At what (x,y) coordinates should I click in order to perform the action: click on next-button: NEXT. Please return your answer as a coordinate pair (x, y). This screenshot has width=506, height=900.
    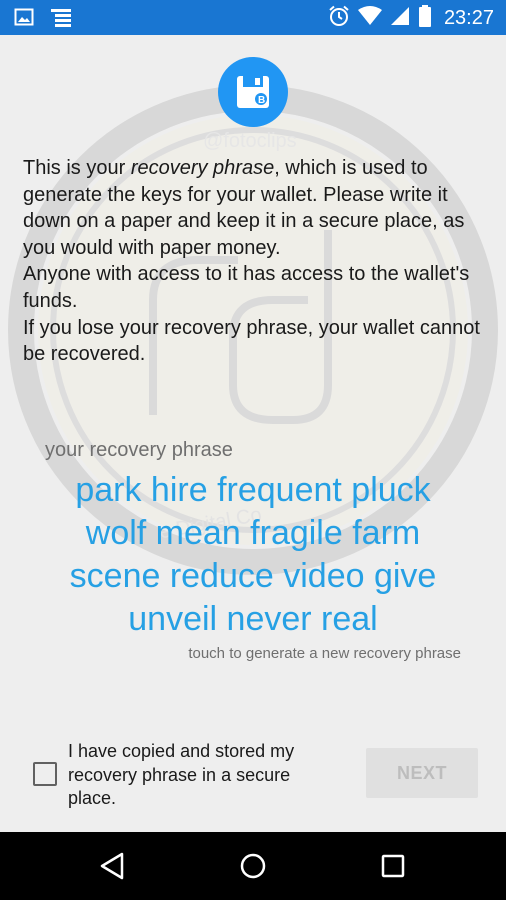
    Looking at the image, I should click on (422, 773).